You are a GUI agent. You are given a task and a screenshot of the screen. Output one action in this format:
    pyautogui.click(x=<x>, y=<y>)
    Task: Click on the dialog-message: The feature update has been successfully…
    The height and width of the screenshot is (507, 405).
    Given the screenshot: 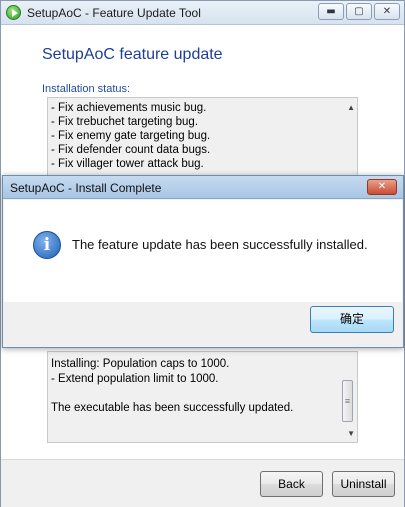 What is the action you would take?
    pyautogui.click(x=220, y=244)
    